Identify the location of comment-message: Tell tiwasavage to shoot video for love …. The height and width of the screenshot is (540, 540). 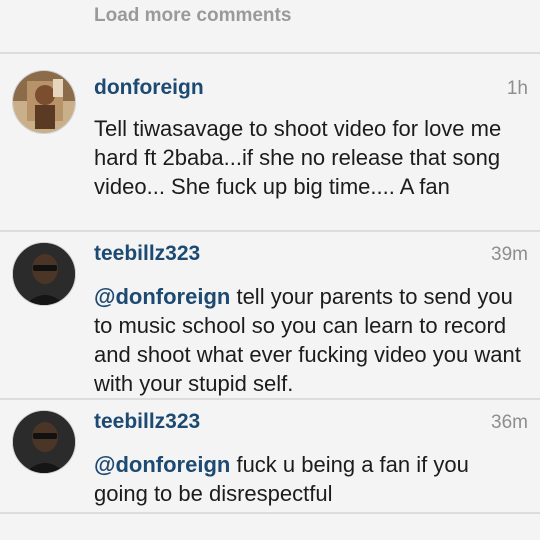
(298, 157).